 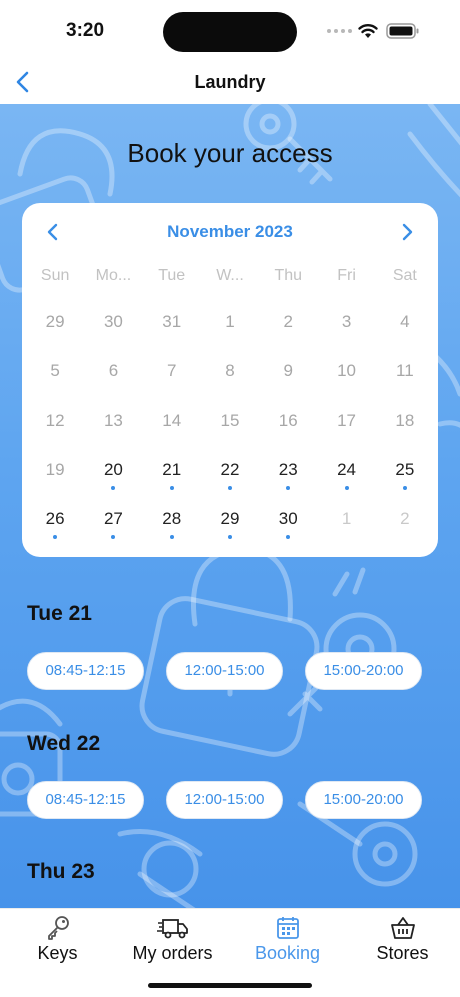 I want to click on calendar-day: 9, so click(x=288, y=376).